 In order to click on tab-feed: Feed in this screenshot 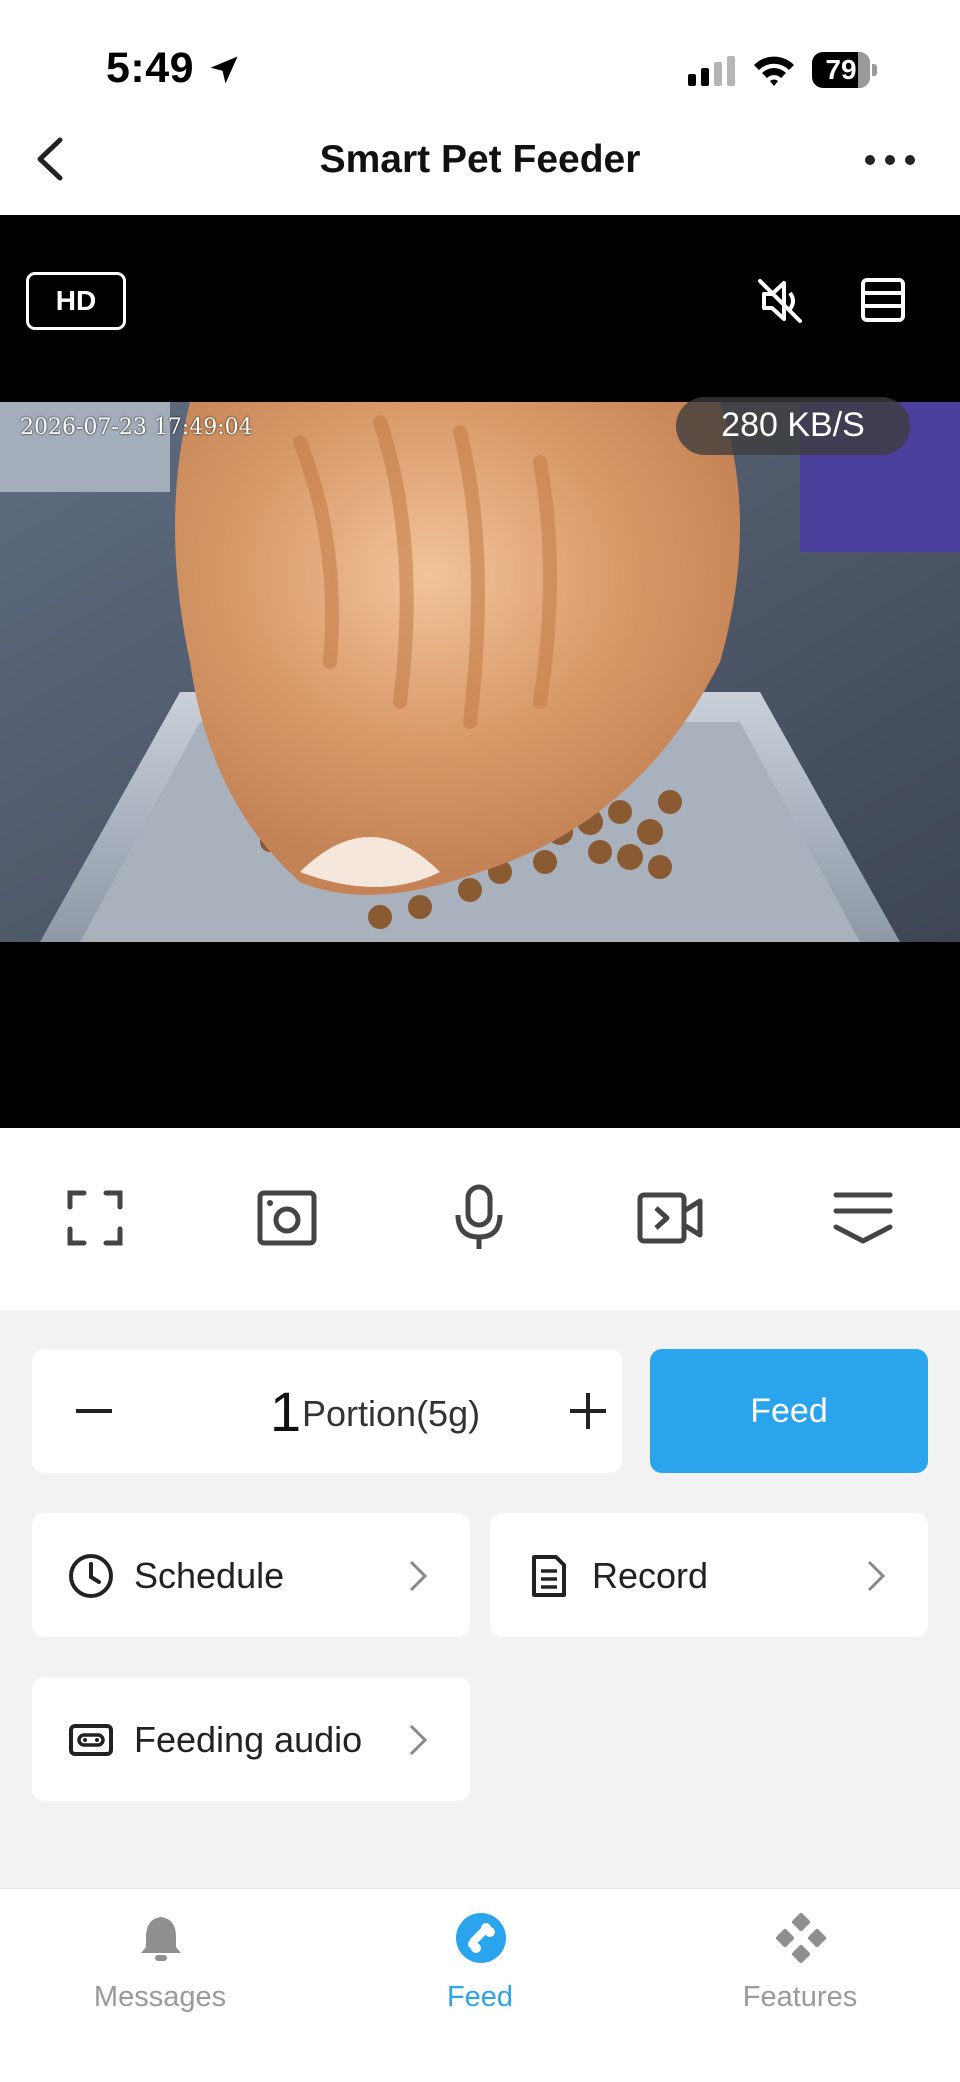, I will do `click(480, 1985)`.